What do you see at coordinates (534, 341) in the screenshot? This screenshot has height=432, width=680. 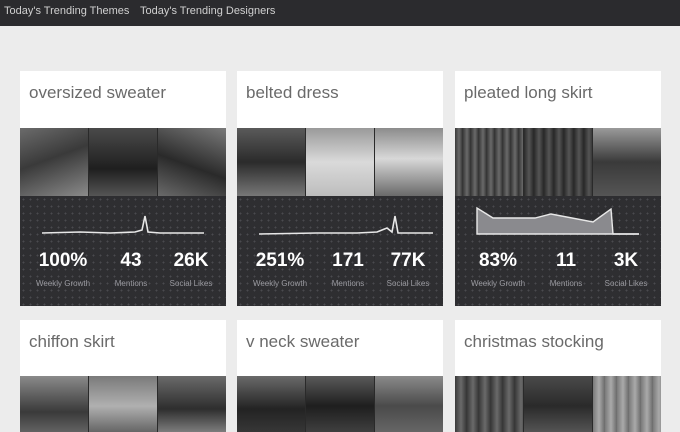 I see `card-title: christmas stocking` at bounding box center [534, 341].